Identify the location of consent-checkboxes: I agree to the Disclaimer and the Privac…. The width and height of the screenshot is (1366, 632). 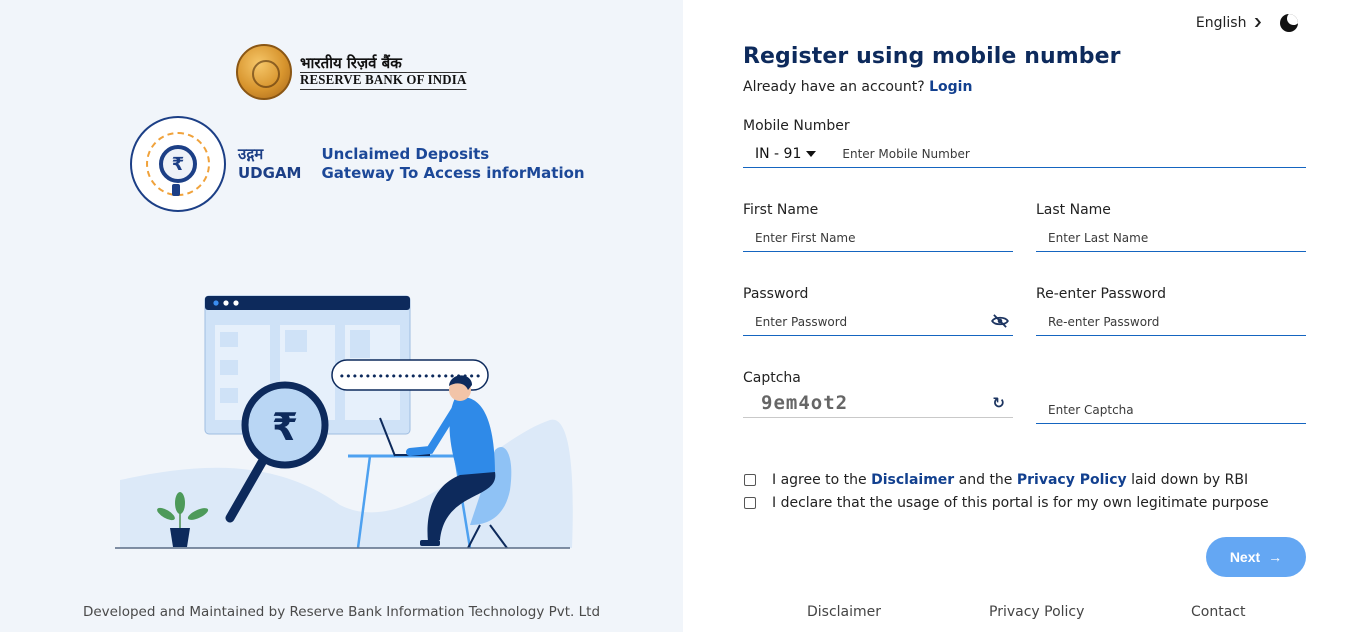
(1024, 491).